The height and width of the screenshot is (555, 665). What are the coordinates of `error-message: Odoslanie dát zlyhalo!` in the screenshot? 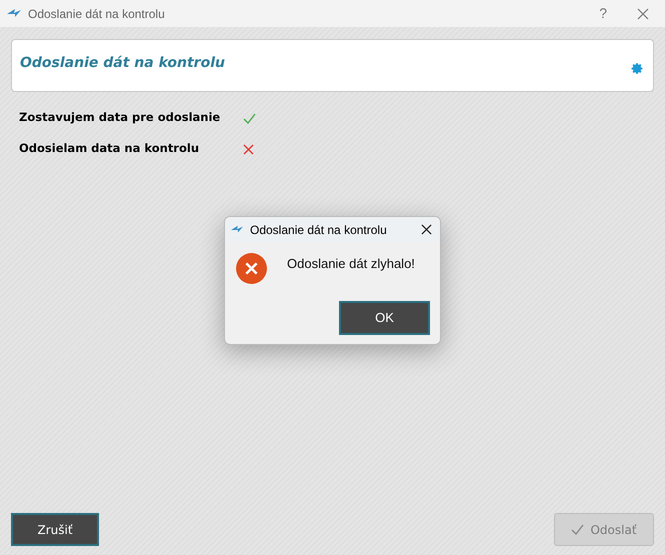 It's located at (351, 264).